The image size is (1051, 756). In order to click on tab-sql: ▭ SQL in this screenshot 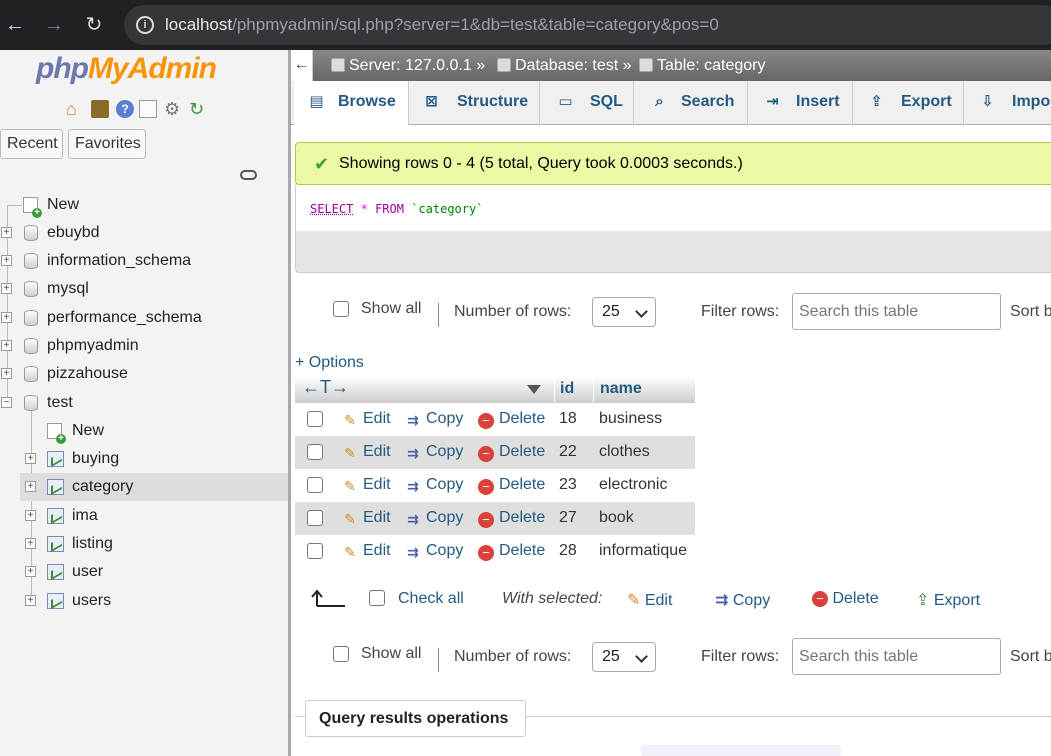, I will do `click(587, 103)`.